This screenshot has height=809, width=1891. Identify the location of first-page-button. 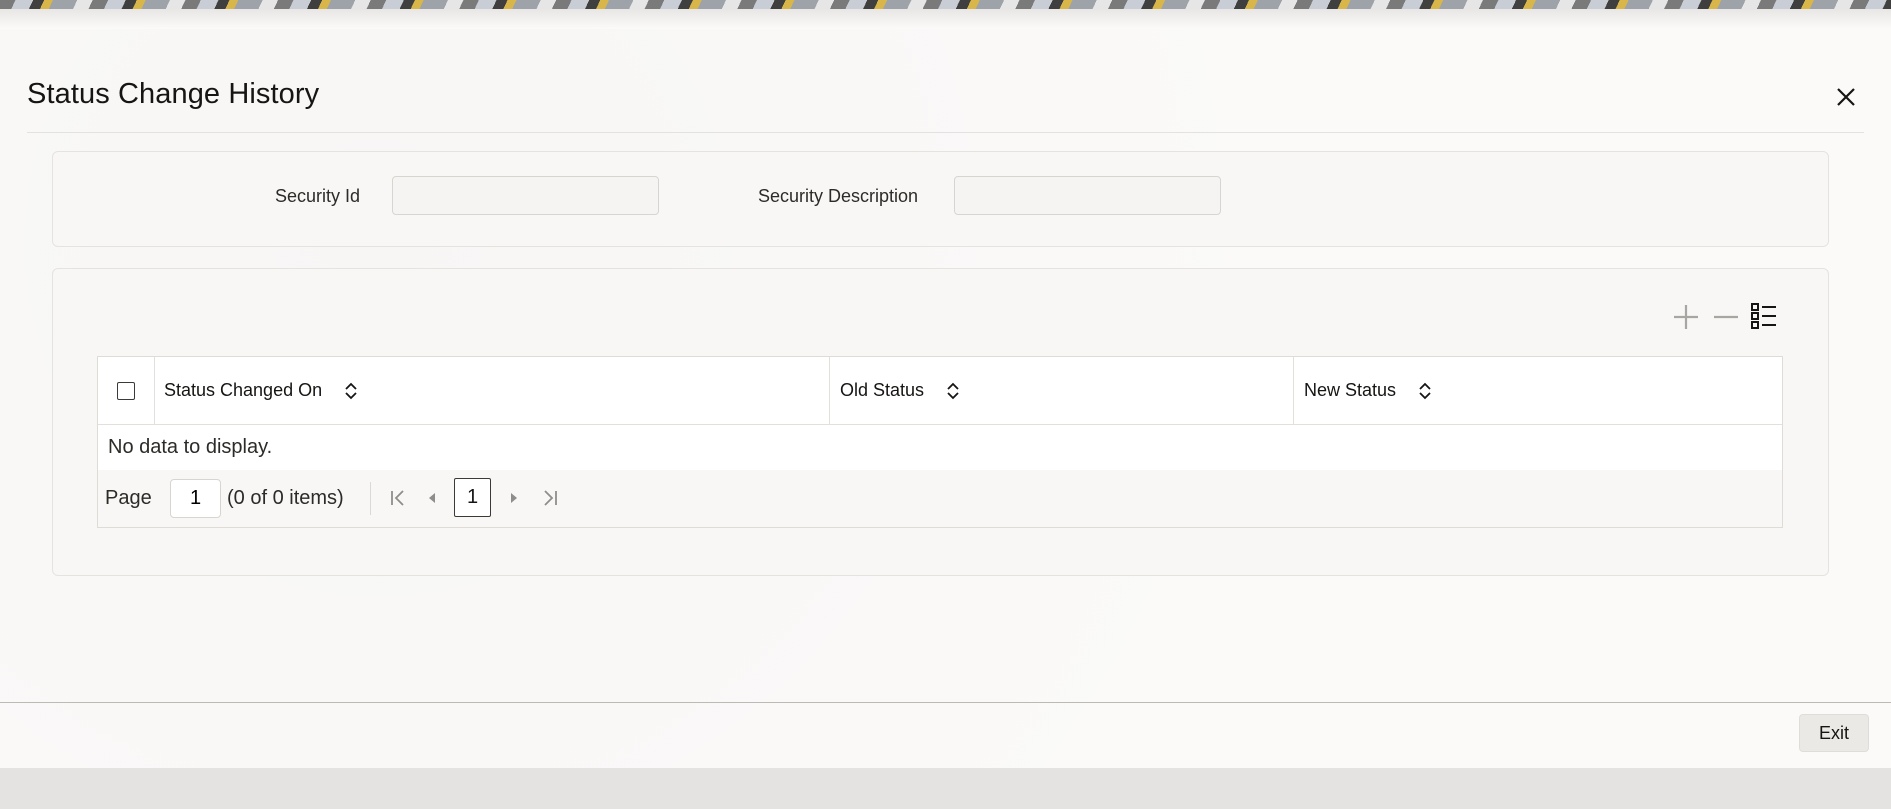
(398, 498).